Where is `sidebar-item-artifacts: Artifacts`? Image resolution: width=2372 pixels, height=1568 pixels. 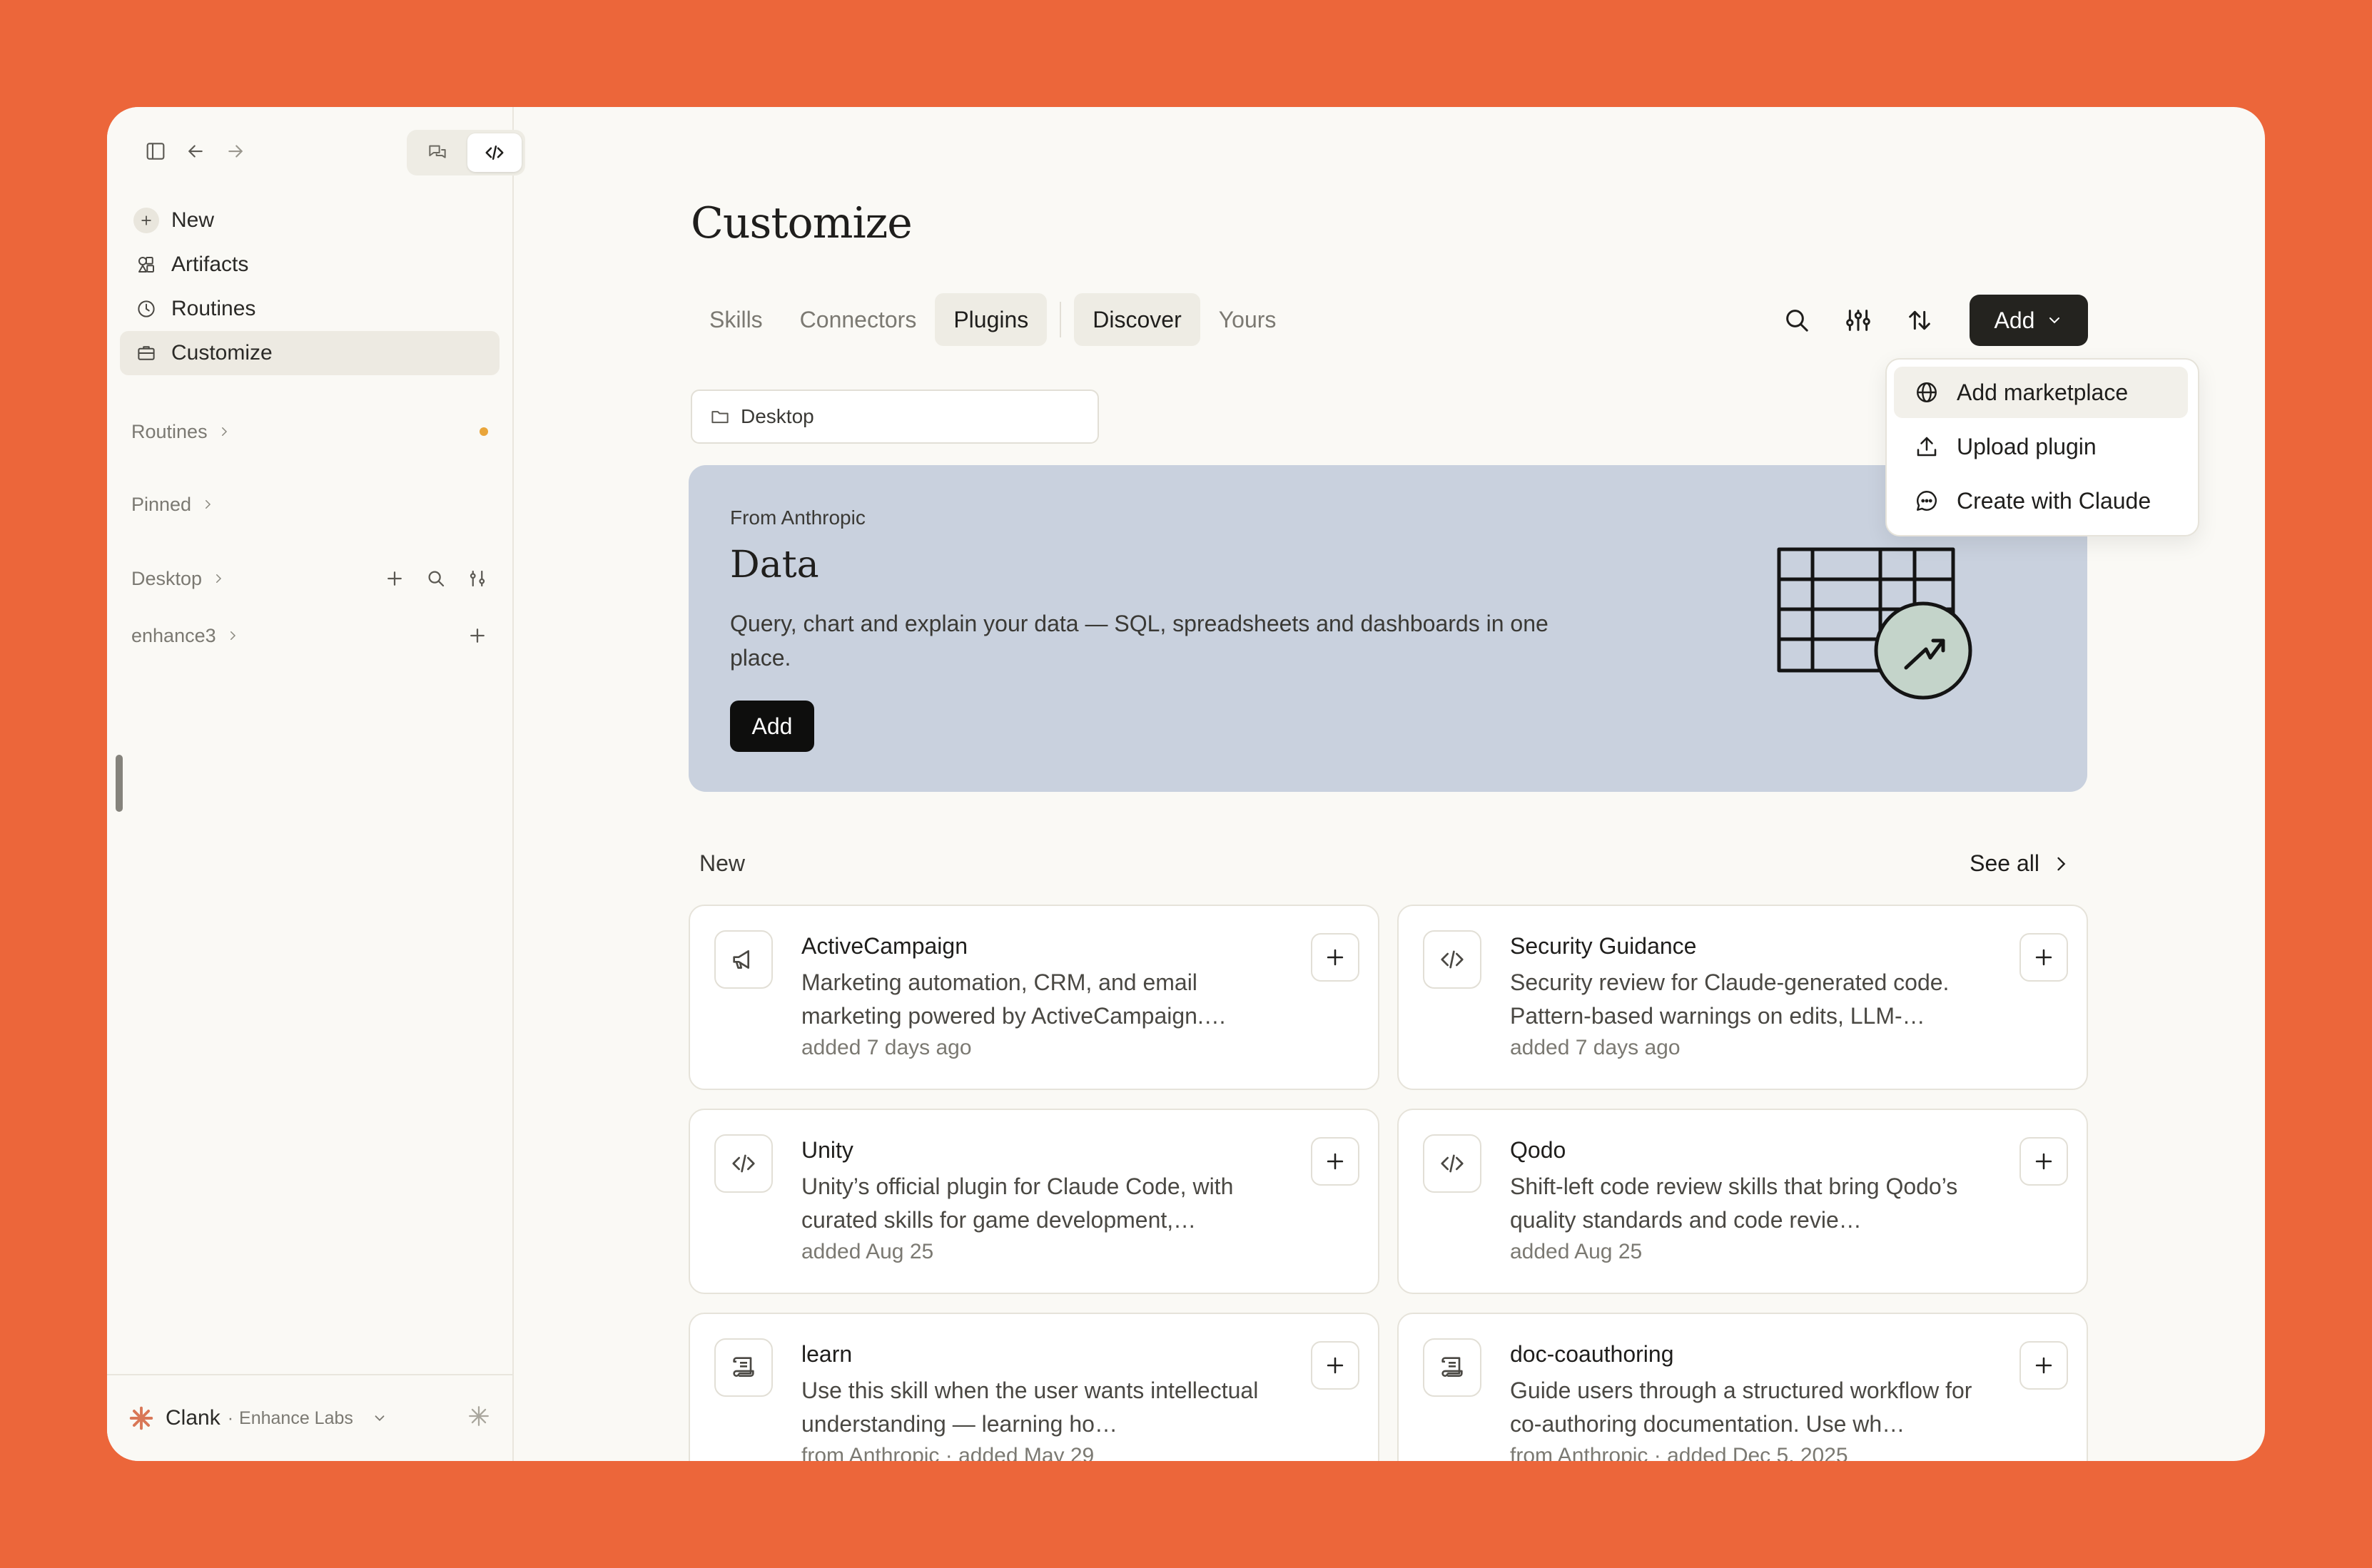 sidebar-item-artifacts: Artifacts is located at coordinates (310, 265).